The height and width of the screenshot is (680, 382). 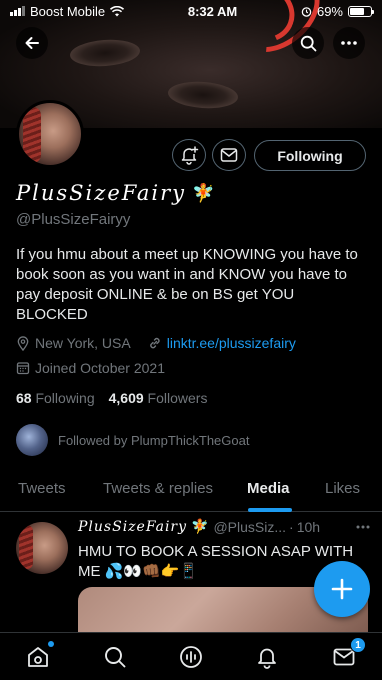 I want to click on signal-icon, so click(x=17, y=11).